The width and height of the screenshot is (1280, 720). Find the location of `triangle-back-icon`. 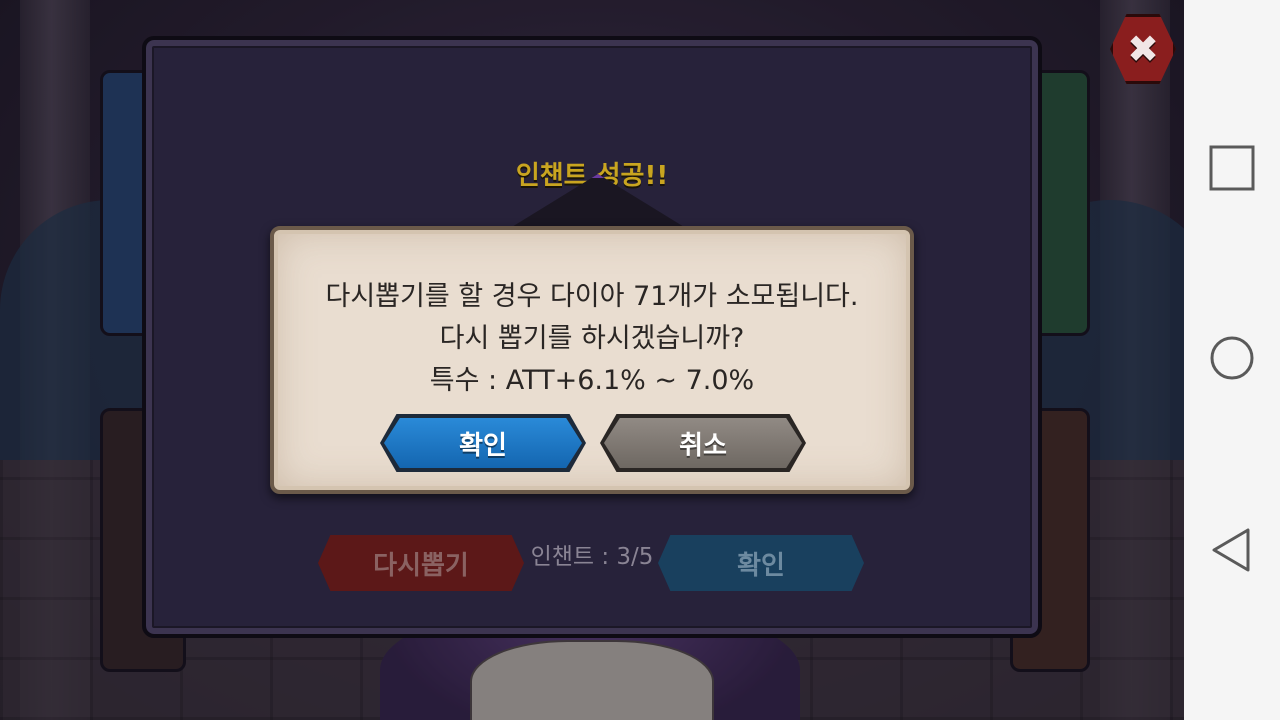

triangle-back-icon is located at coordinates (1231, 550).